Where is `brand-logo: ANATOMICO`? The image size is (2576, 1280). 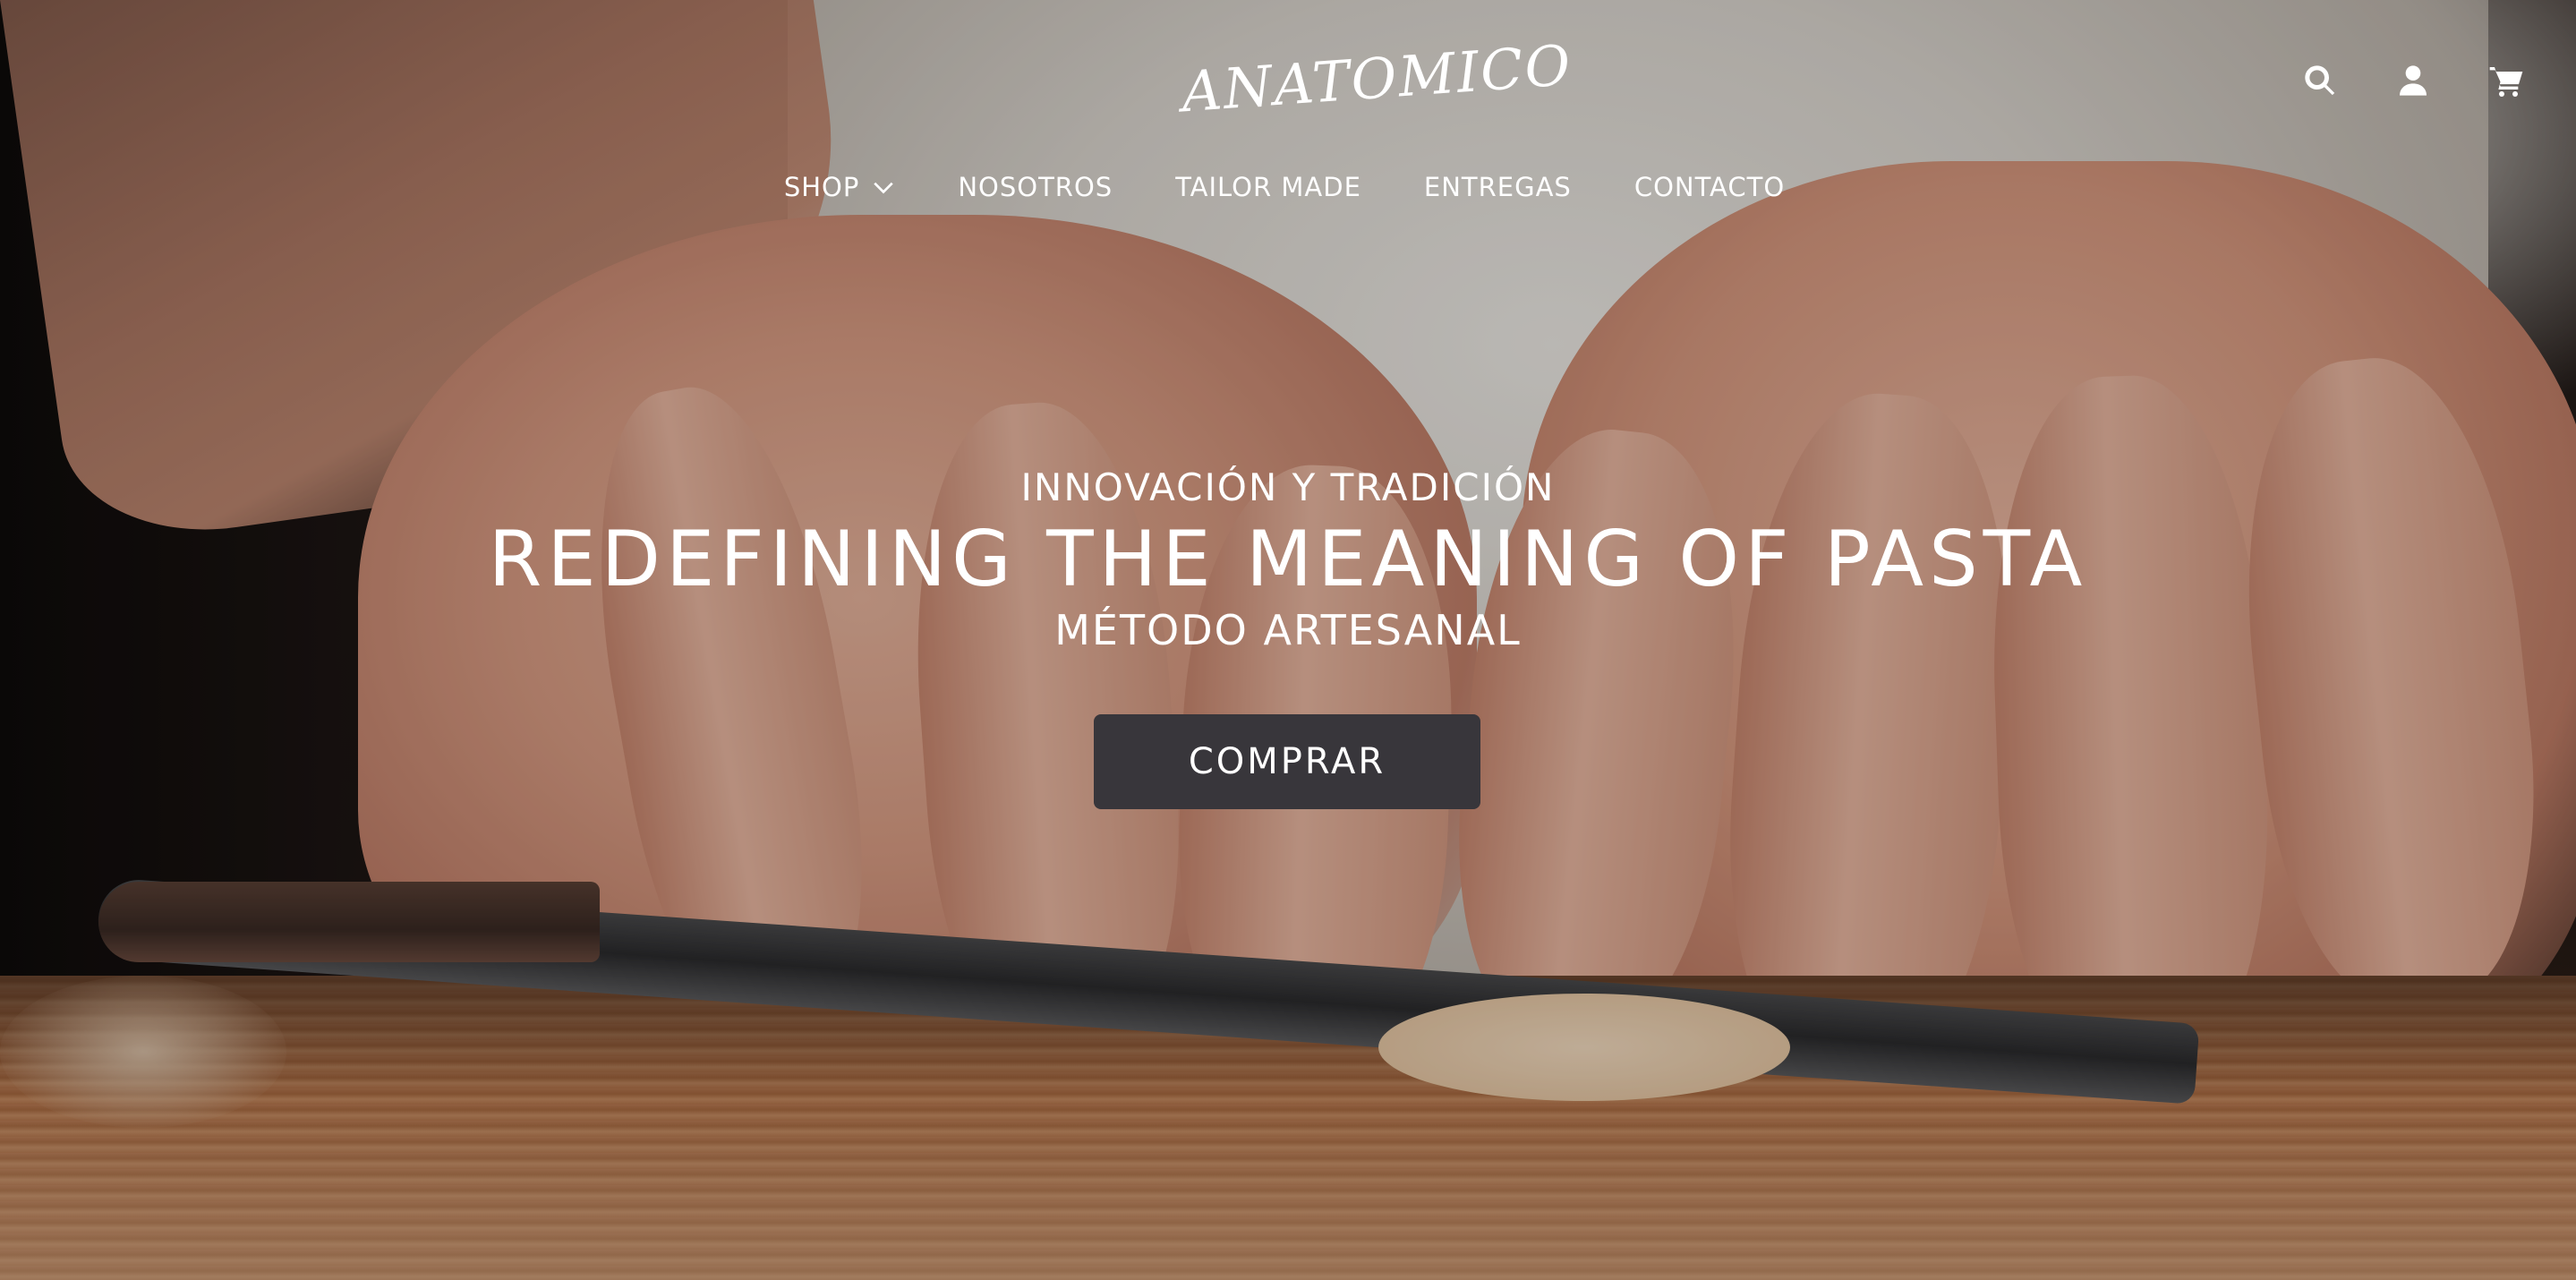 brand-logo: ANATOMICO is located at coordinates (1376, 82).